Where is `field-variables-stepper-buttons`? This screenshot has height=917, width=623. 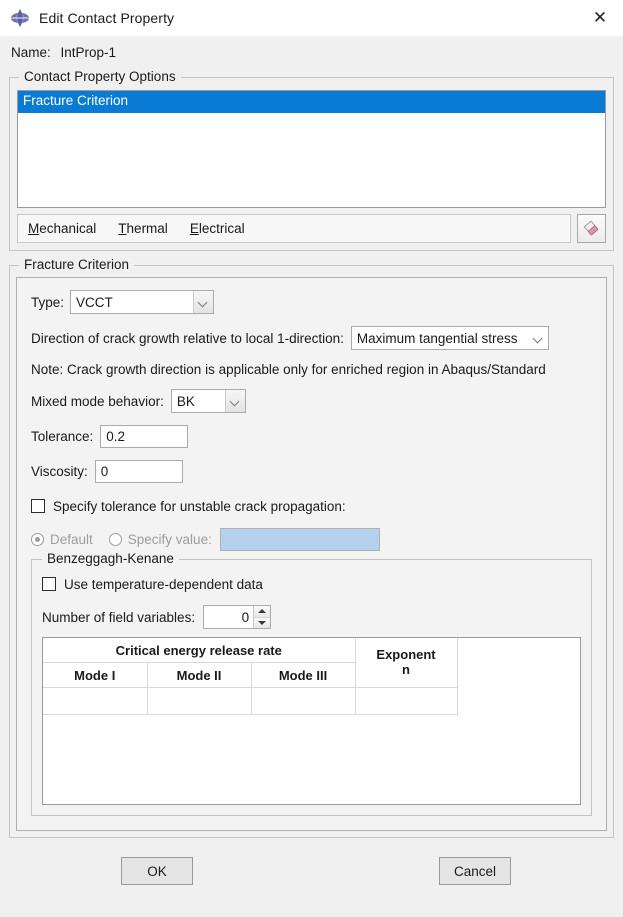 field-variables-stepper-buttons is located at coordinates (262, 617).